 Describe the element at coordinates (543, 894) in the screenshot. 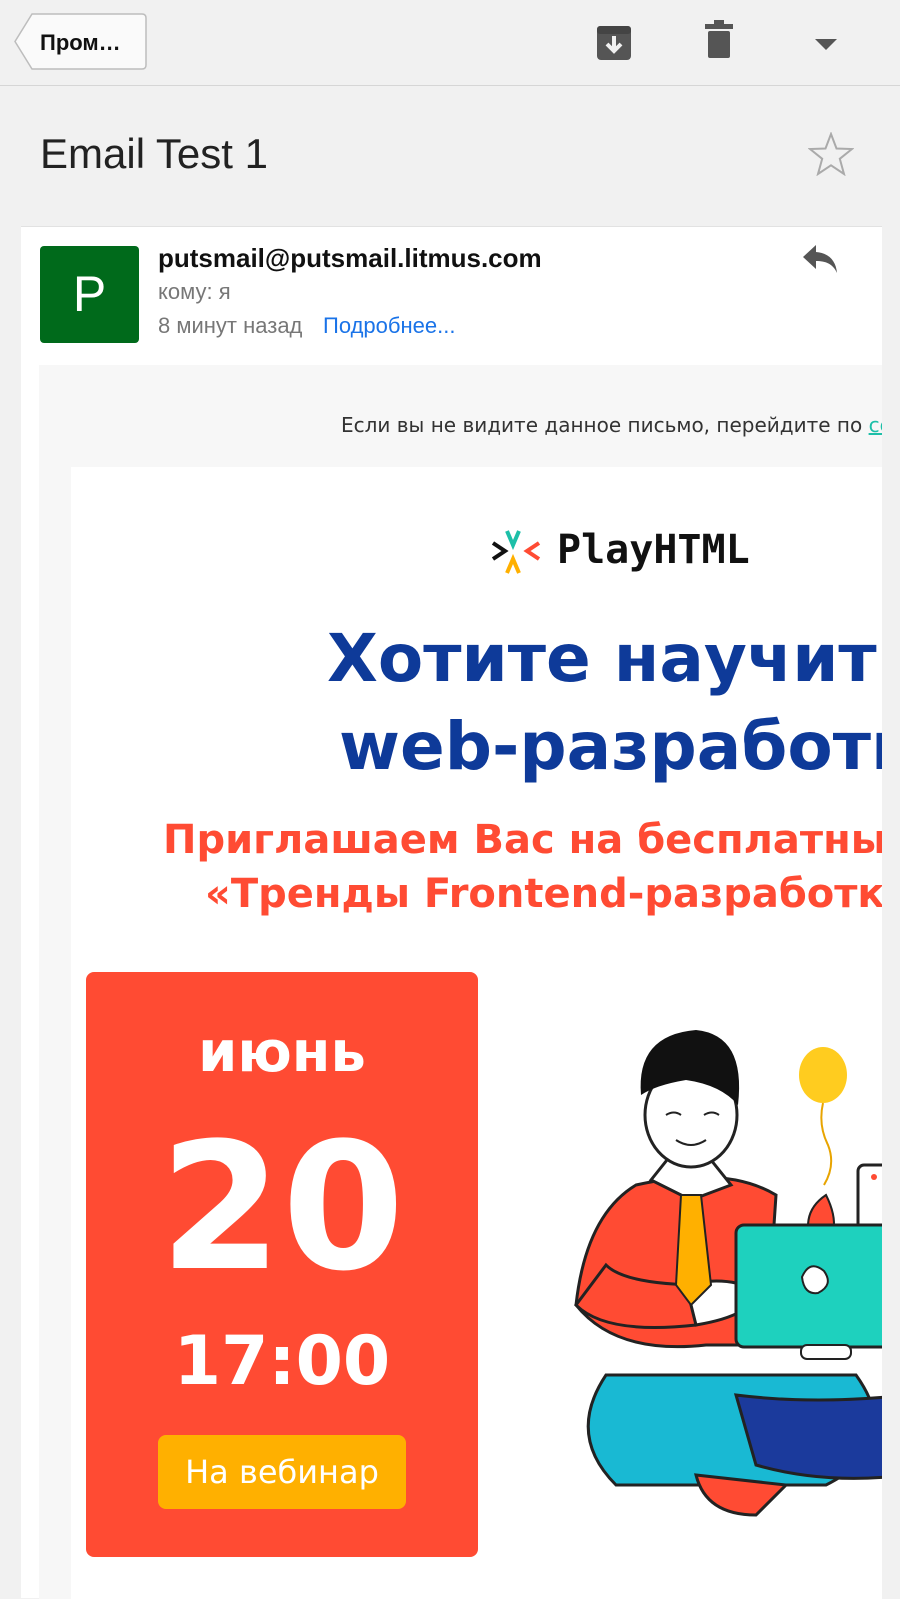

I see `subheadline-line-2: «Тренды Frontend-разработки` at that location.